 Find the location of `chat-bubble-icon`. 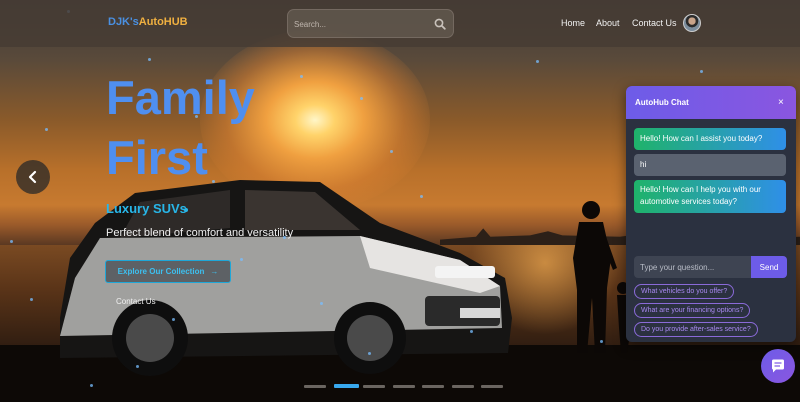

chat-bubble-icon is located at coordinates (778, 366).